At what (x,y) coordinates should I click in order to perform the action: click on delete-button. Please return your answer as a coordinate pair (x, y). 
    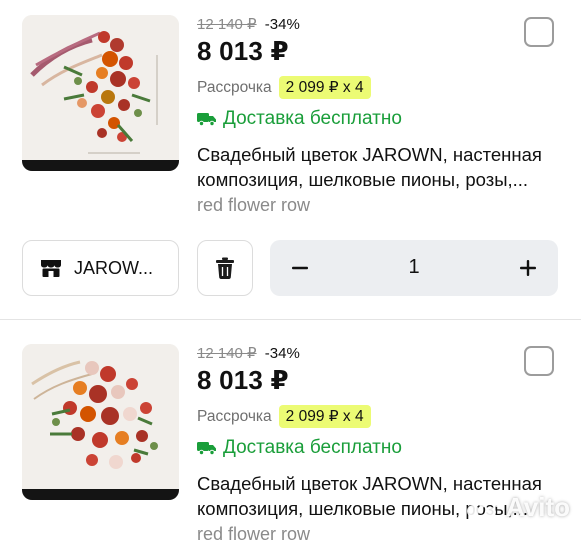
    Looking at the image, I should click on (225, 268).